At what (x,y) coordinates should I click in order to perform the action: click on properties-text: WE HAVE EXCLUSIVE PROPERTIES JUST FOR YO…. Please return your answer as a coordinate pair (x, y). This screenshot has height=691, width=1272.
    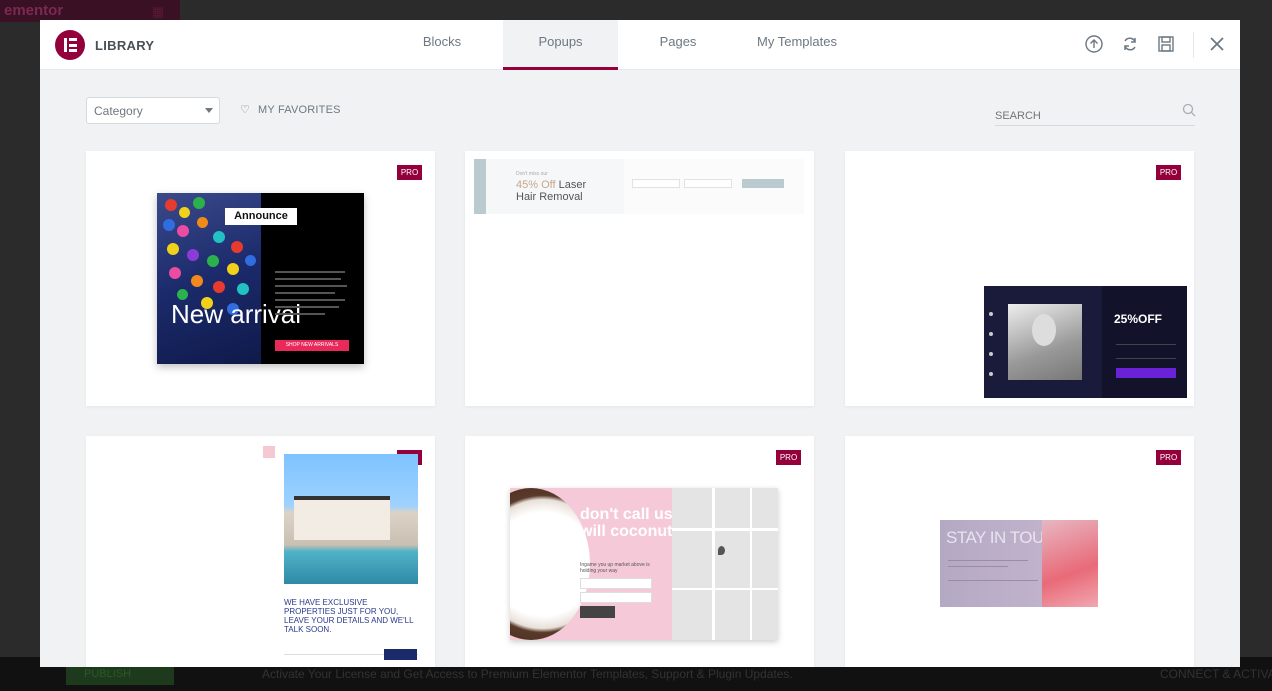
    Looking at the image, I should click on (349, 616).